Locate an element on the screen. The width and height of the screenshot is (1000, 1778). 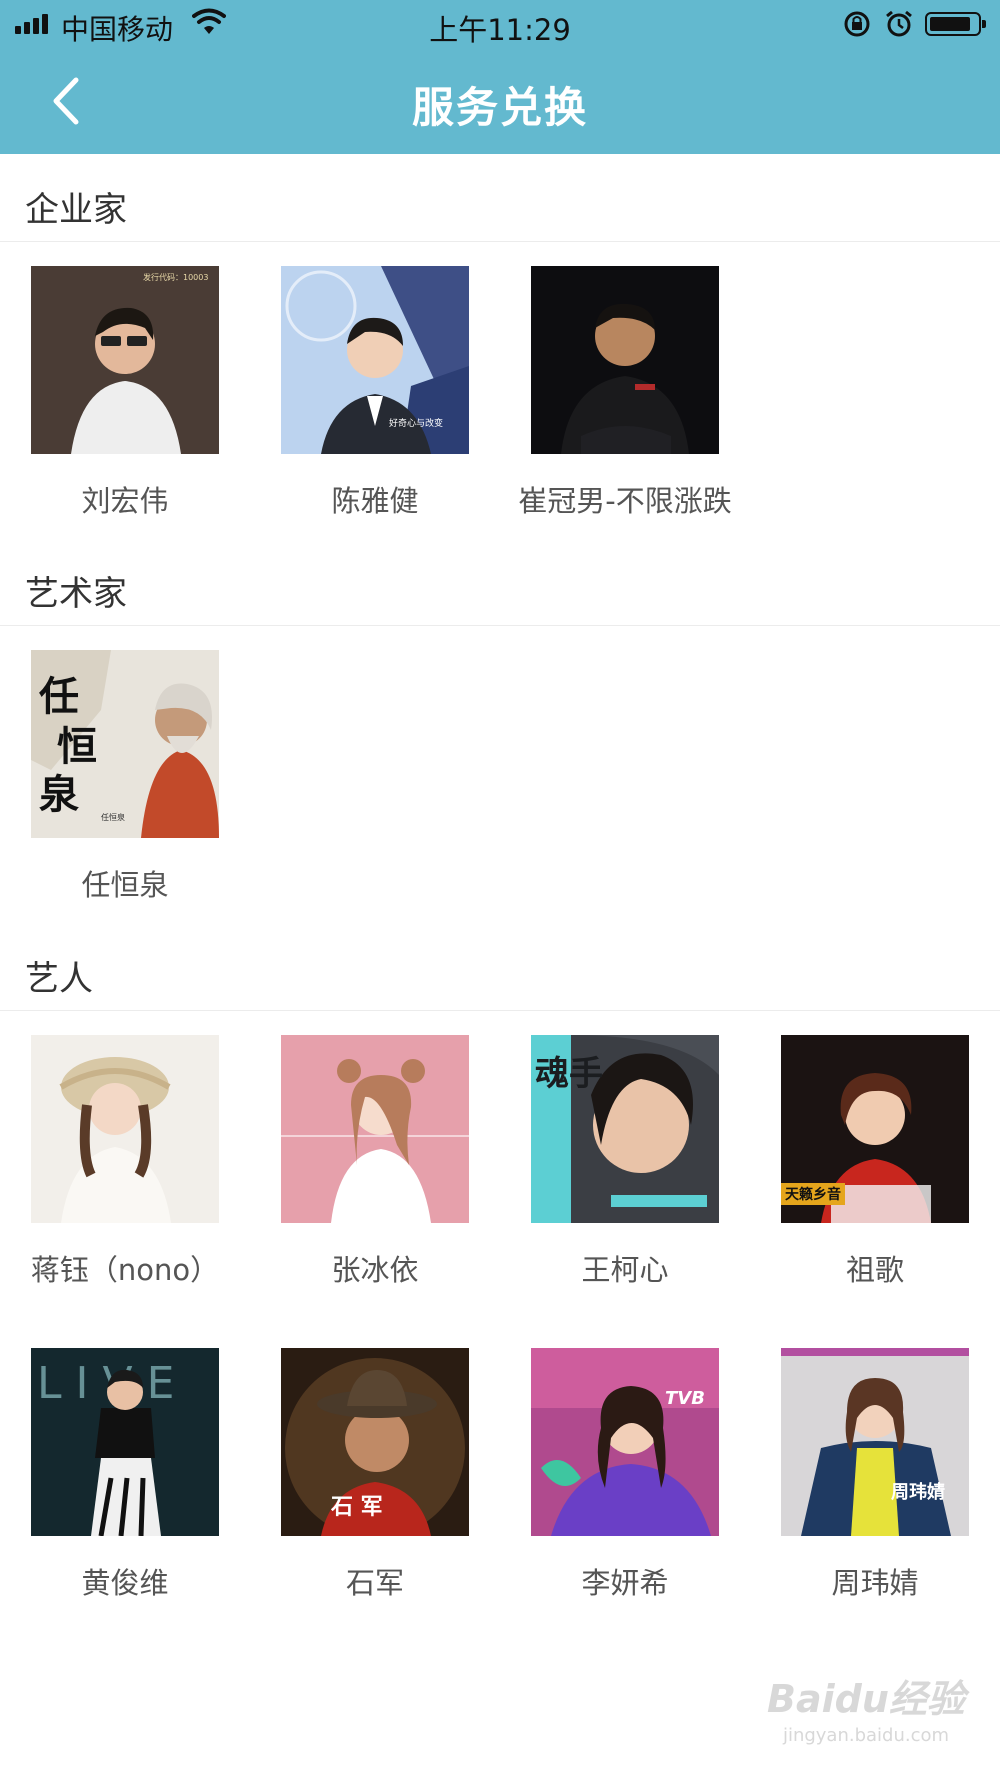
card-item: 好奇心与改变 陈雅健 is located at coordinates (375, 393).